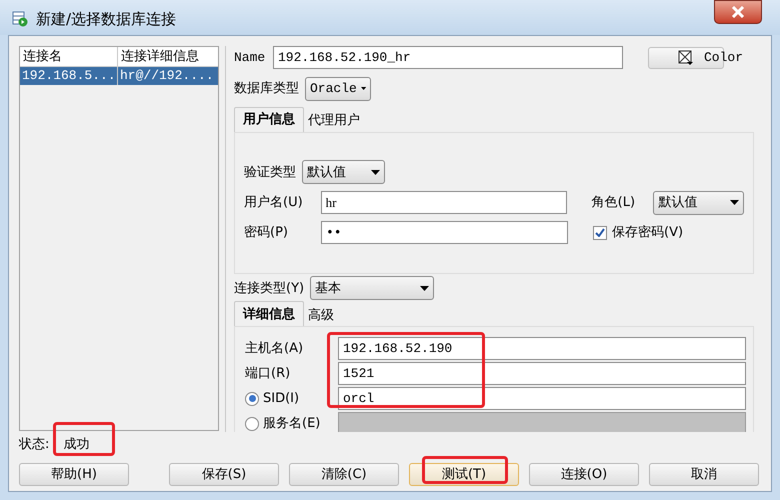 This screenshot has width=780, height=500. Describe the element at coordinates (224, 474) in the screenshot. I see `dialog-button: 保存(S)` at that location.